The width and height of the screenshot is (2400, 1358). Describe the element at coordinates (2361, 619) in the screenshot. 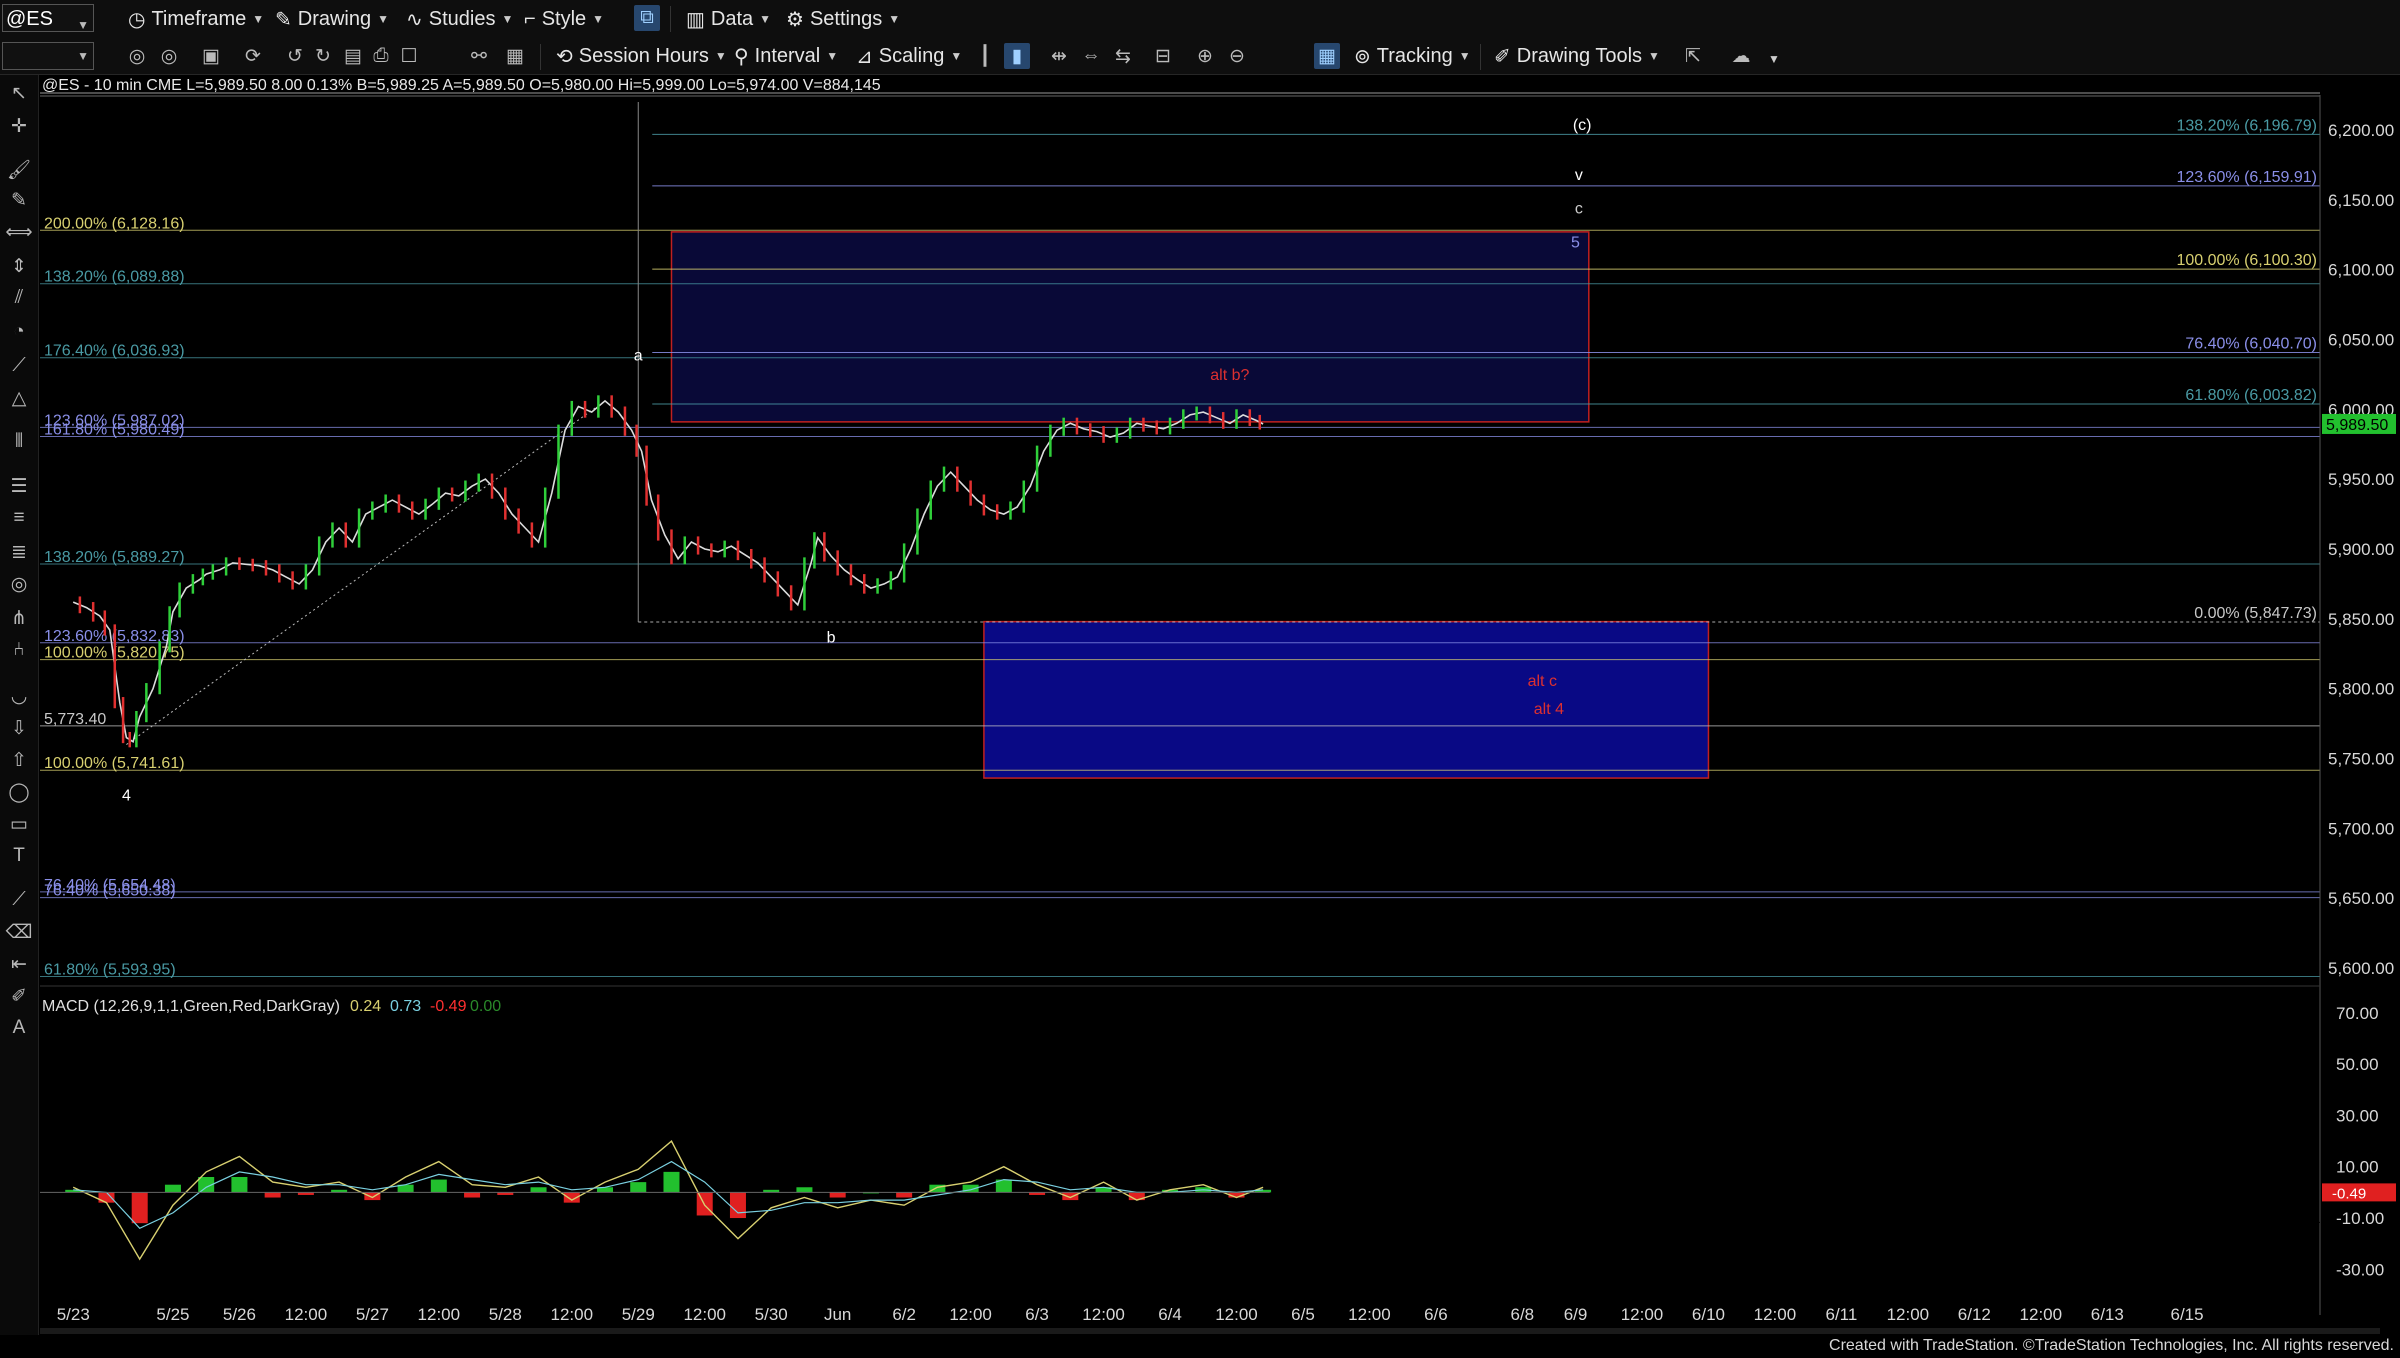

I see `price-tick-label: 5,850.00` at that location.